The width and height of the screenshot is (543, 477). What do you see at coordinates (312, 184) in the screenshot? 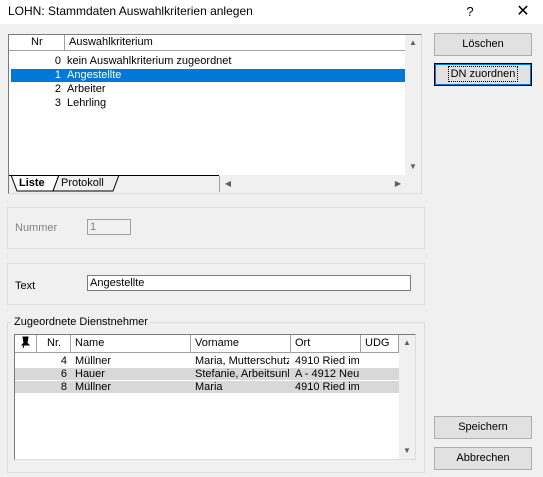
I see `criteria-list-hscrollbar: ◀ ▶` at bounding box center [312, 184].